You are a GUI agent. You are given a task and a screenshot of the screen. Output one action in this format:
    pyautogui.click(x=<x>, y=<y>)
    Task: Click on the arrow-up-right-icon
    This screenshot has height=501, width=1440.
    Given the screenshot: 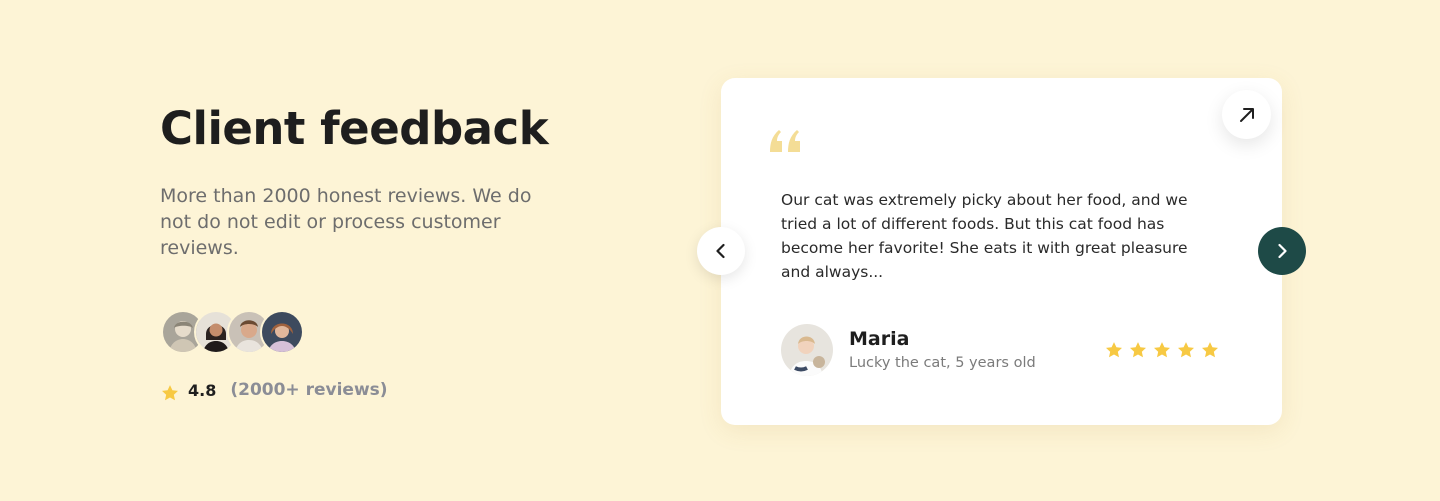 What is the action you would take?
    pyautogui.click(x=1246, y=114)
    